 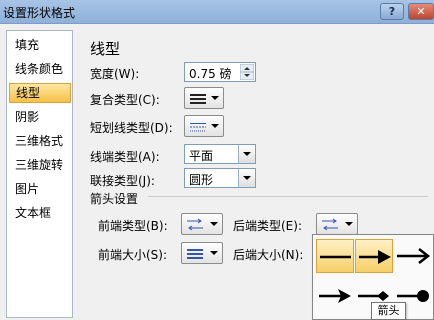 I want to click on spinner-arrows-icon, so click(x=247, y=72).